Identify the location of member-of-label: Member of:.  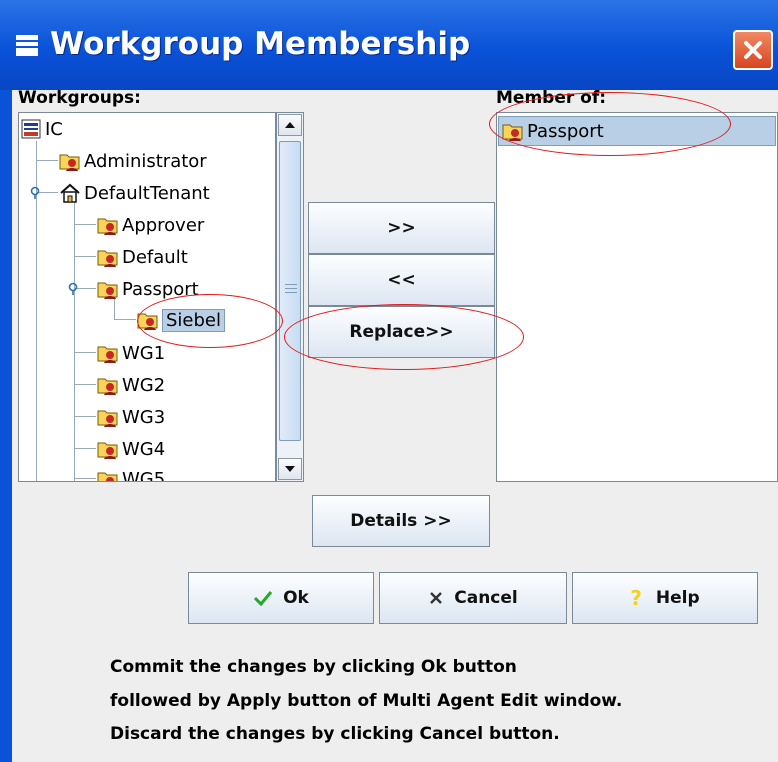
(551, 98).